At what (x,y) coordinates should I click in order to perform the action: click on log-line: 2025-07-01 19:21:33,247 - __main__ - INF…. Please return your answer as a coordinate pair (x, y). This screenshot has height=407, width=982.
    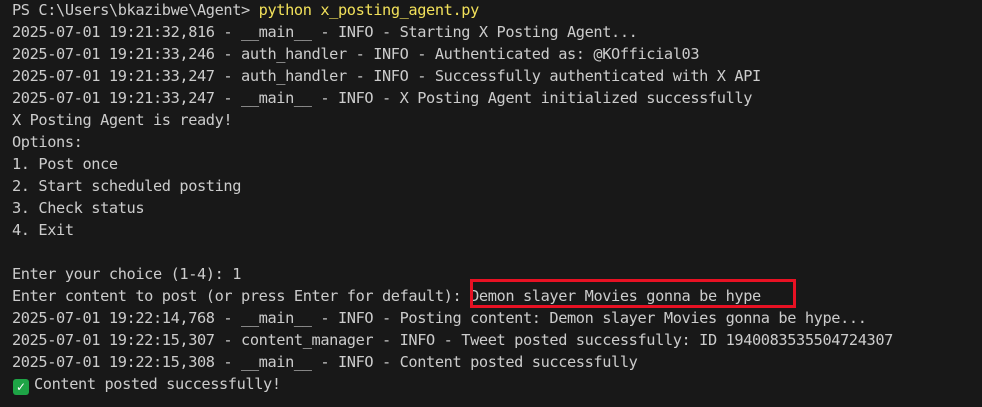
    Looking at the image, I should click on (382, 98).